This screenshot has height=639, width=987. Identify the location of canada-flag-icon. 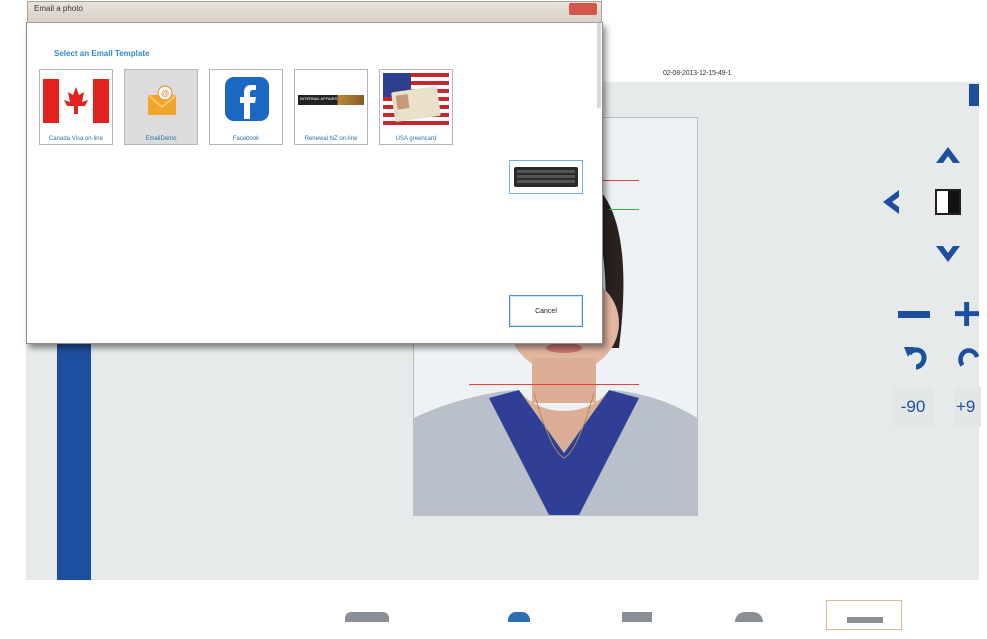
(76, 101).